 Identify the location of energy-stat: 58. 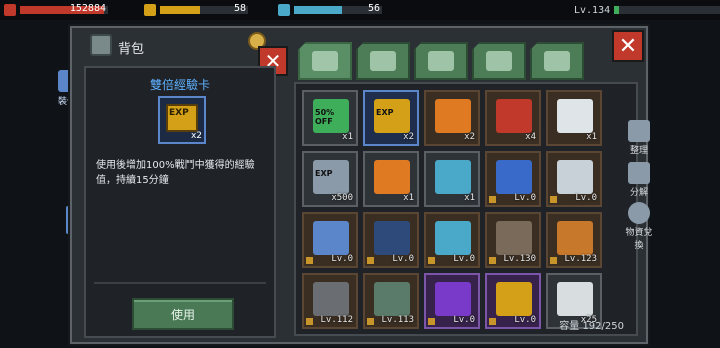
(196, 10).